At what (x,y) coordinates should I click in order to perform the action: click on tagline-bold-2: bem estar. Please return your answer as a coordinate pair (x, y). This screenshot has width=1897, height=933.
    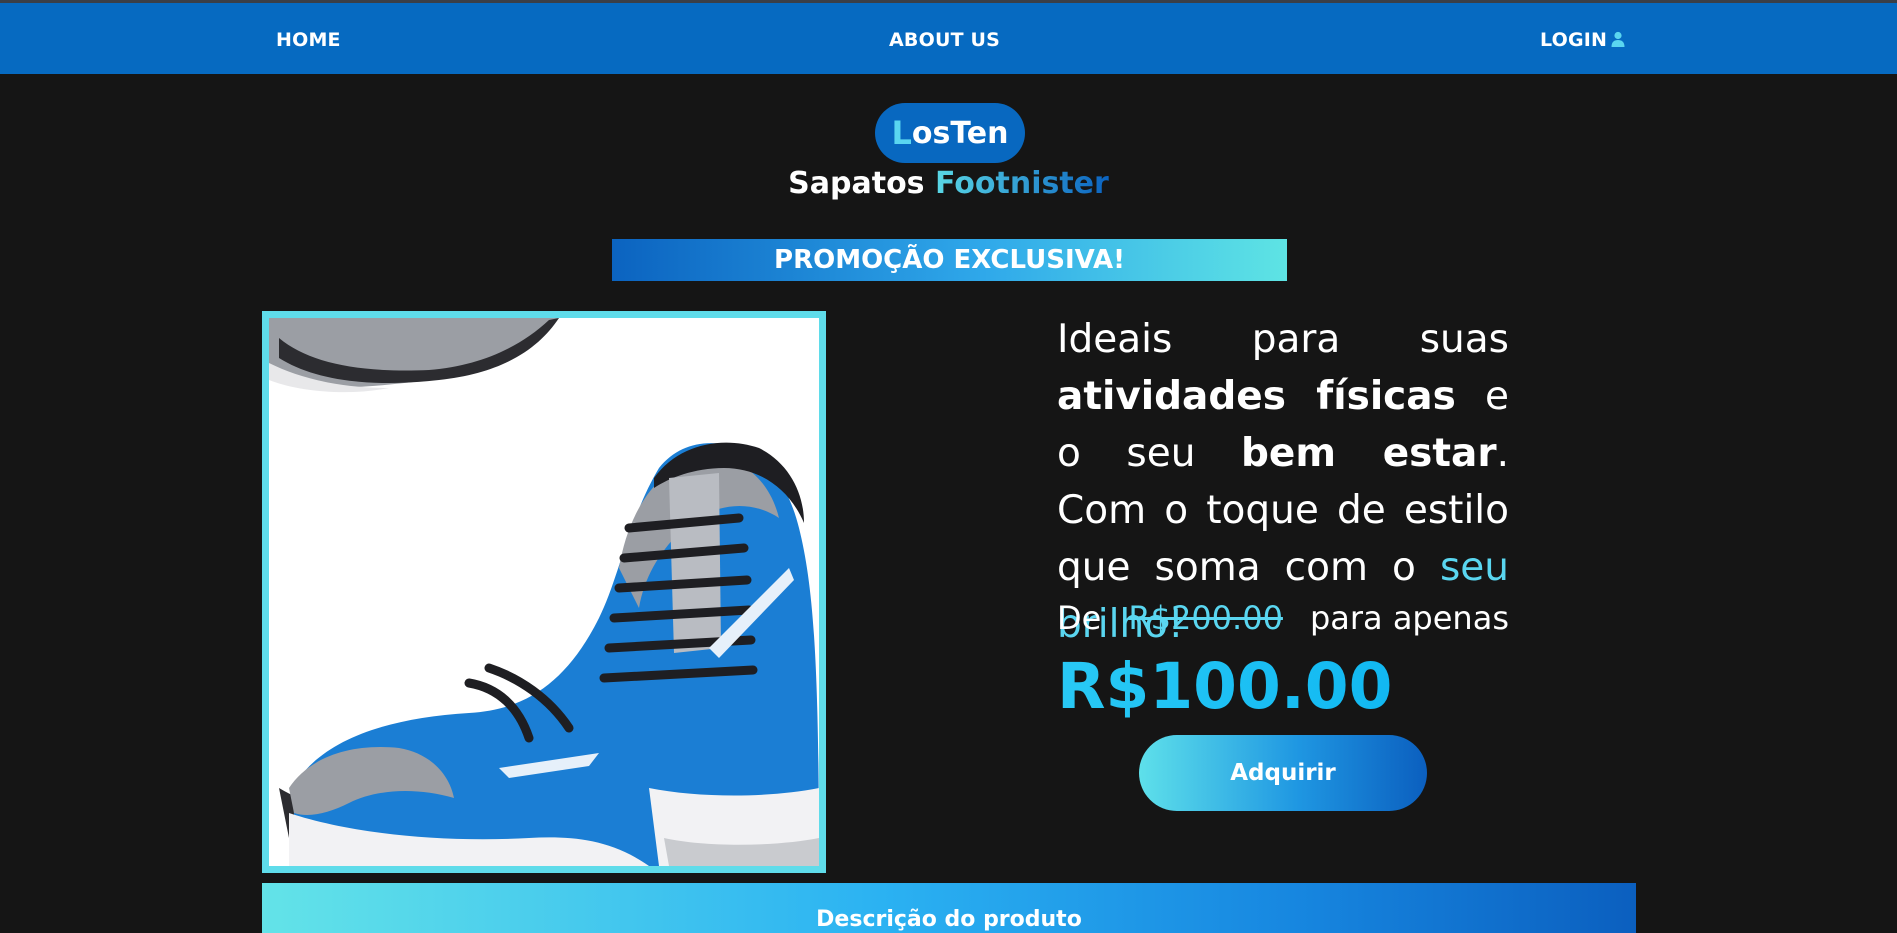
    Looking at the image, I should click on (1369, 453).